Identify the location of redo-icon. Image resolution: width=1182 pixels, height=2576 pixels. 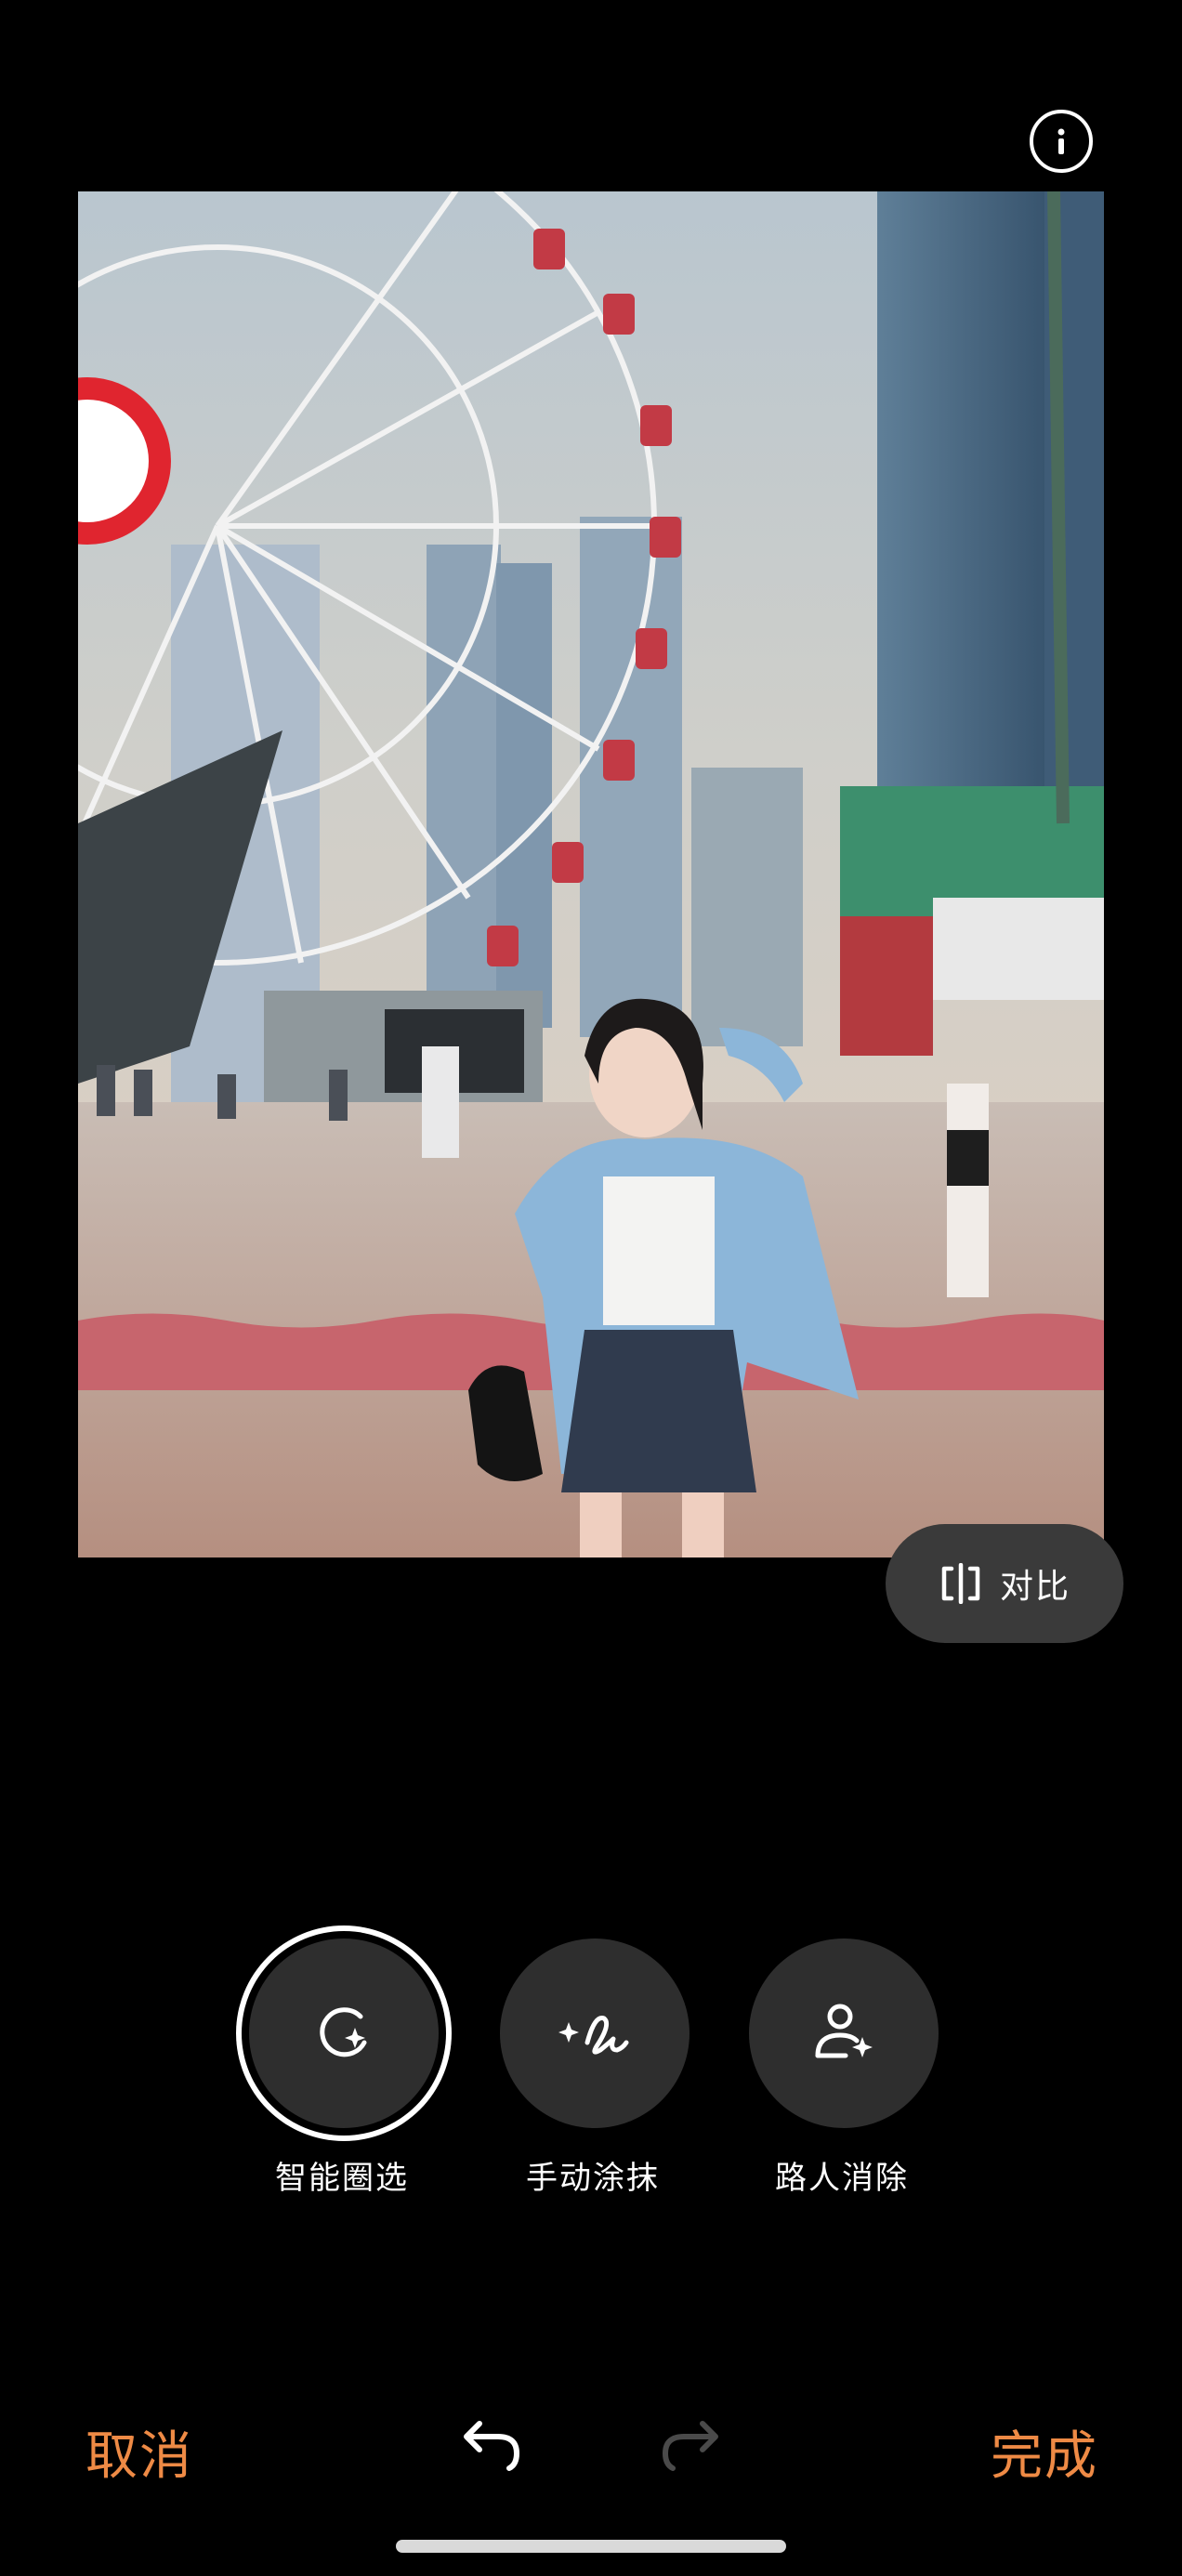
(693, 2444).